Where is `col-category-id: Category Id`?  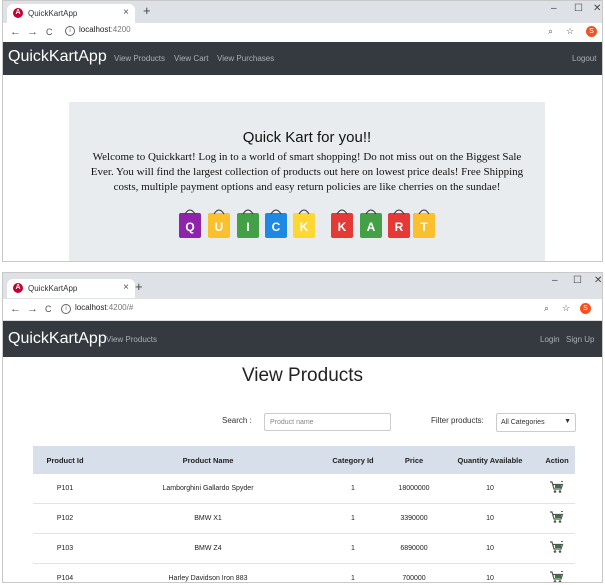 col-category-id: Category Id is located at coordinates (353, 460).